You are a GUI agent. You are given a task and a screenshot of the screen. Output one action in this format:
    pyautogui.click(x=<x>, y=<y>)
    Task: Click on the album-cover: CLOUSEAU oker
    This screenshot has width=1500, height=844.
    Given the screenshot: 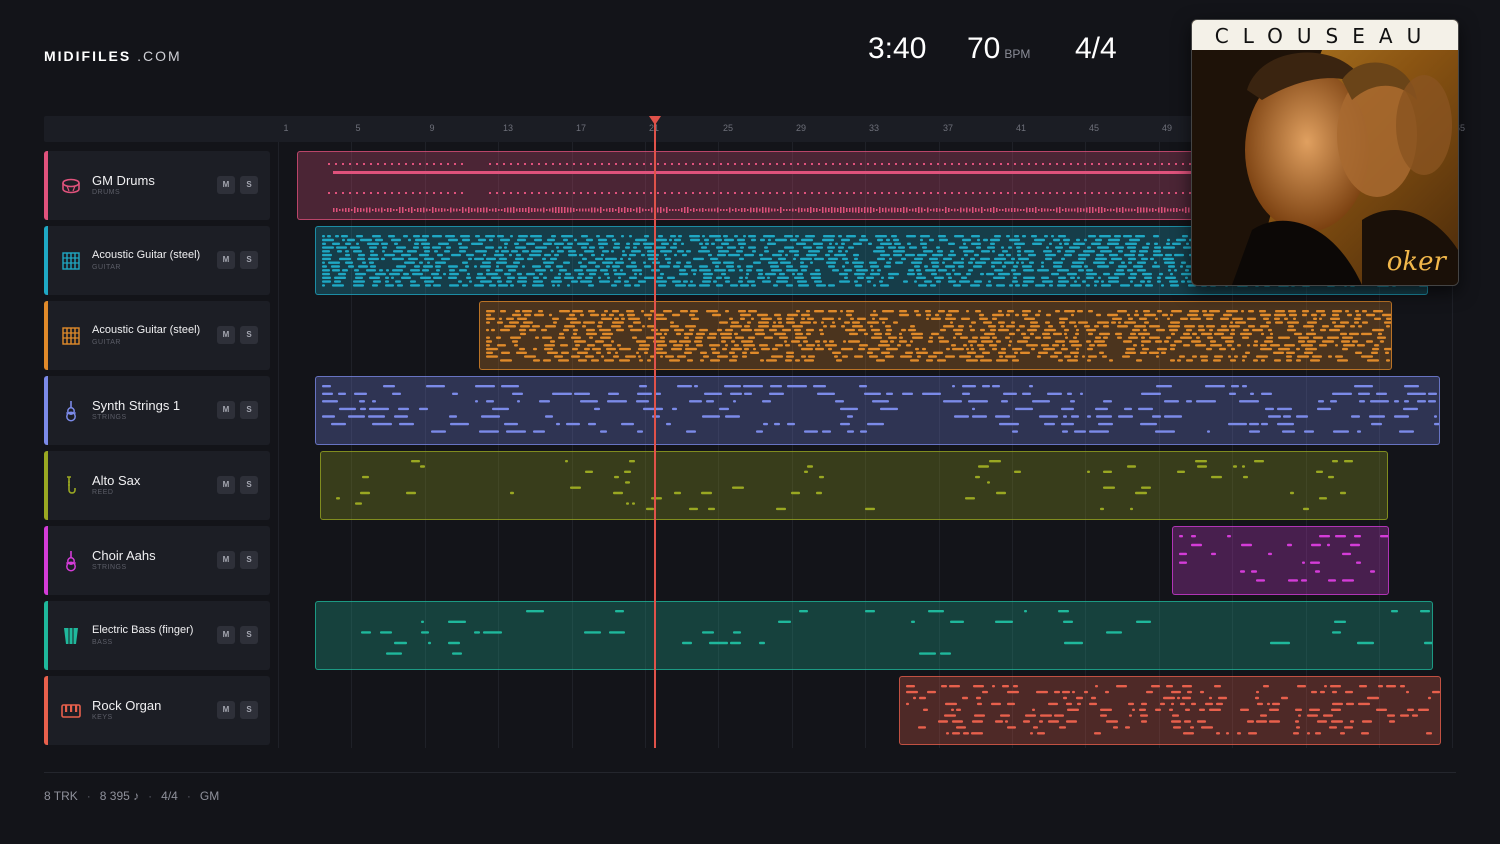 What is the action you would take?
    pyautogui.click(x=1325, y=152)
    